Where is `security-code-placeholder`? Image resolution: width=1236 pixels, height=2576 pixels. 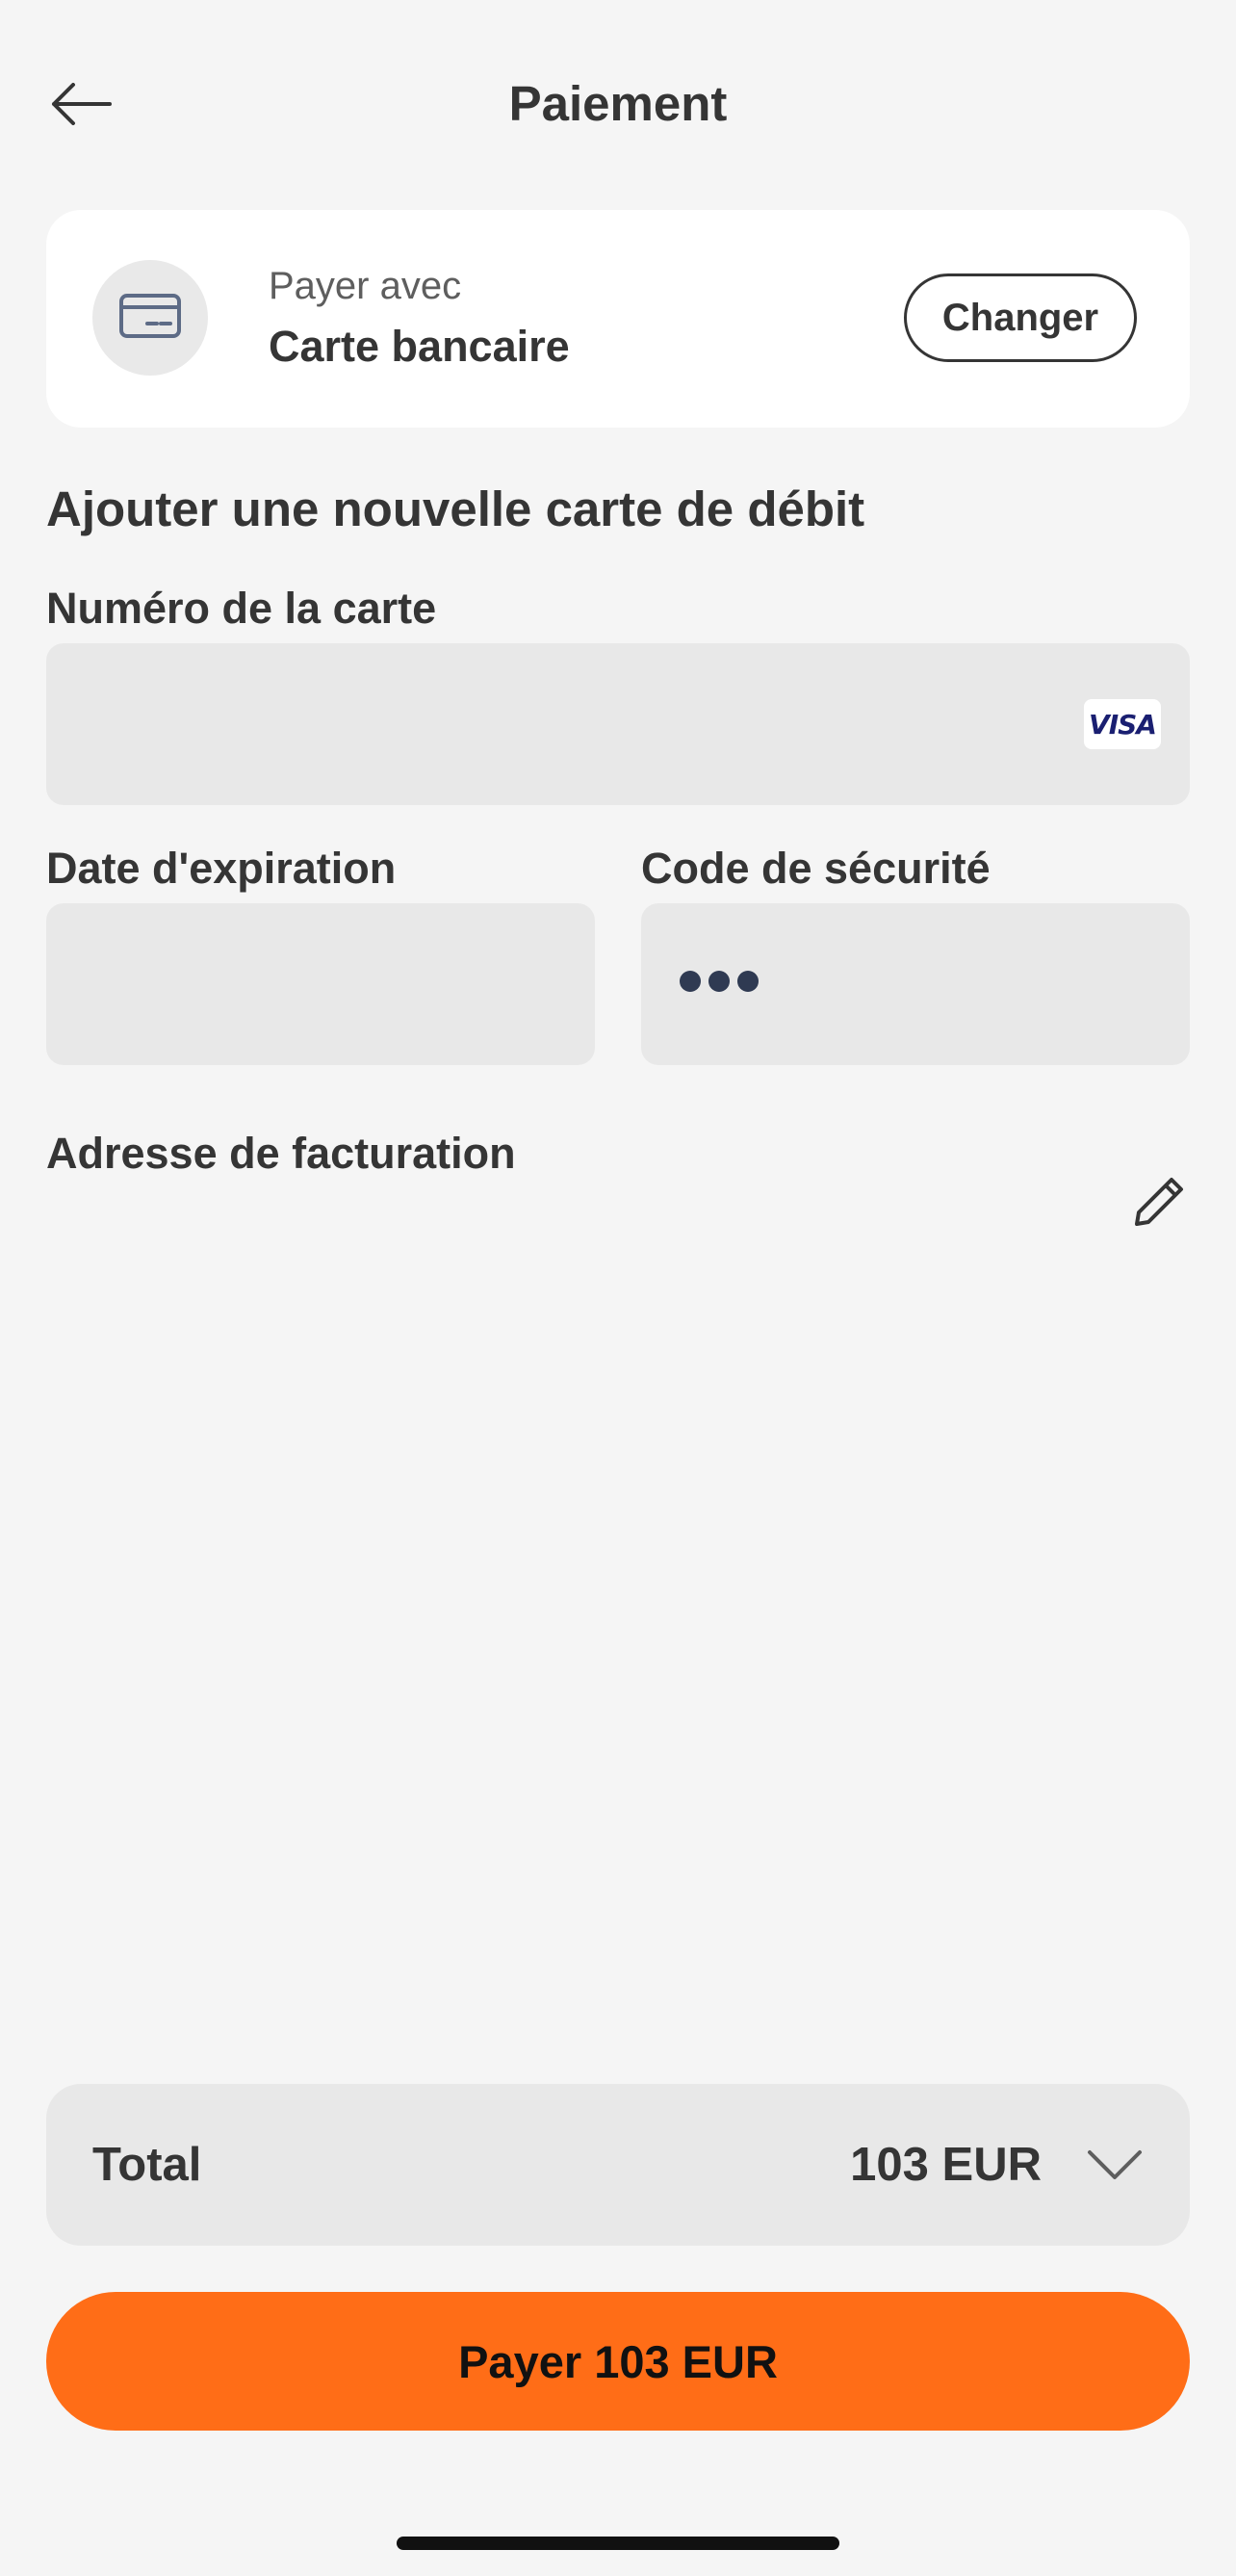
security-code-placeholder is located at coordinates (719, 981).